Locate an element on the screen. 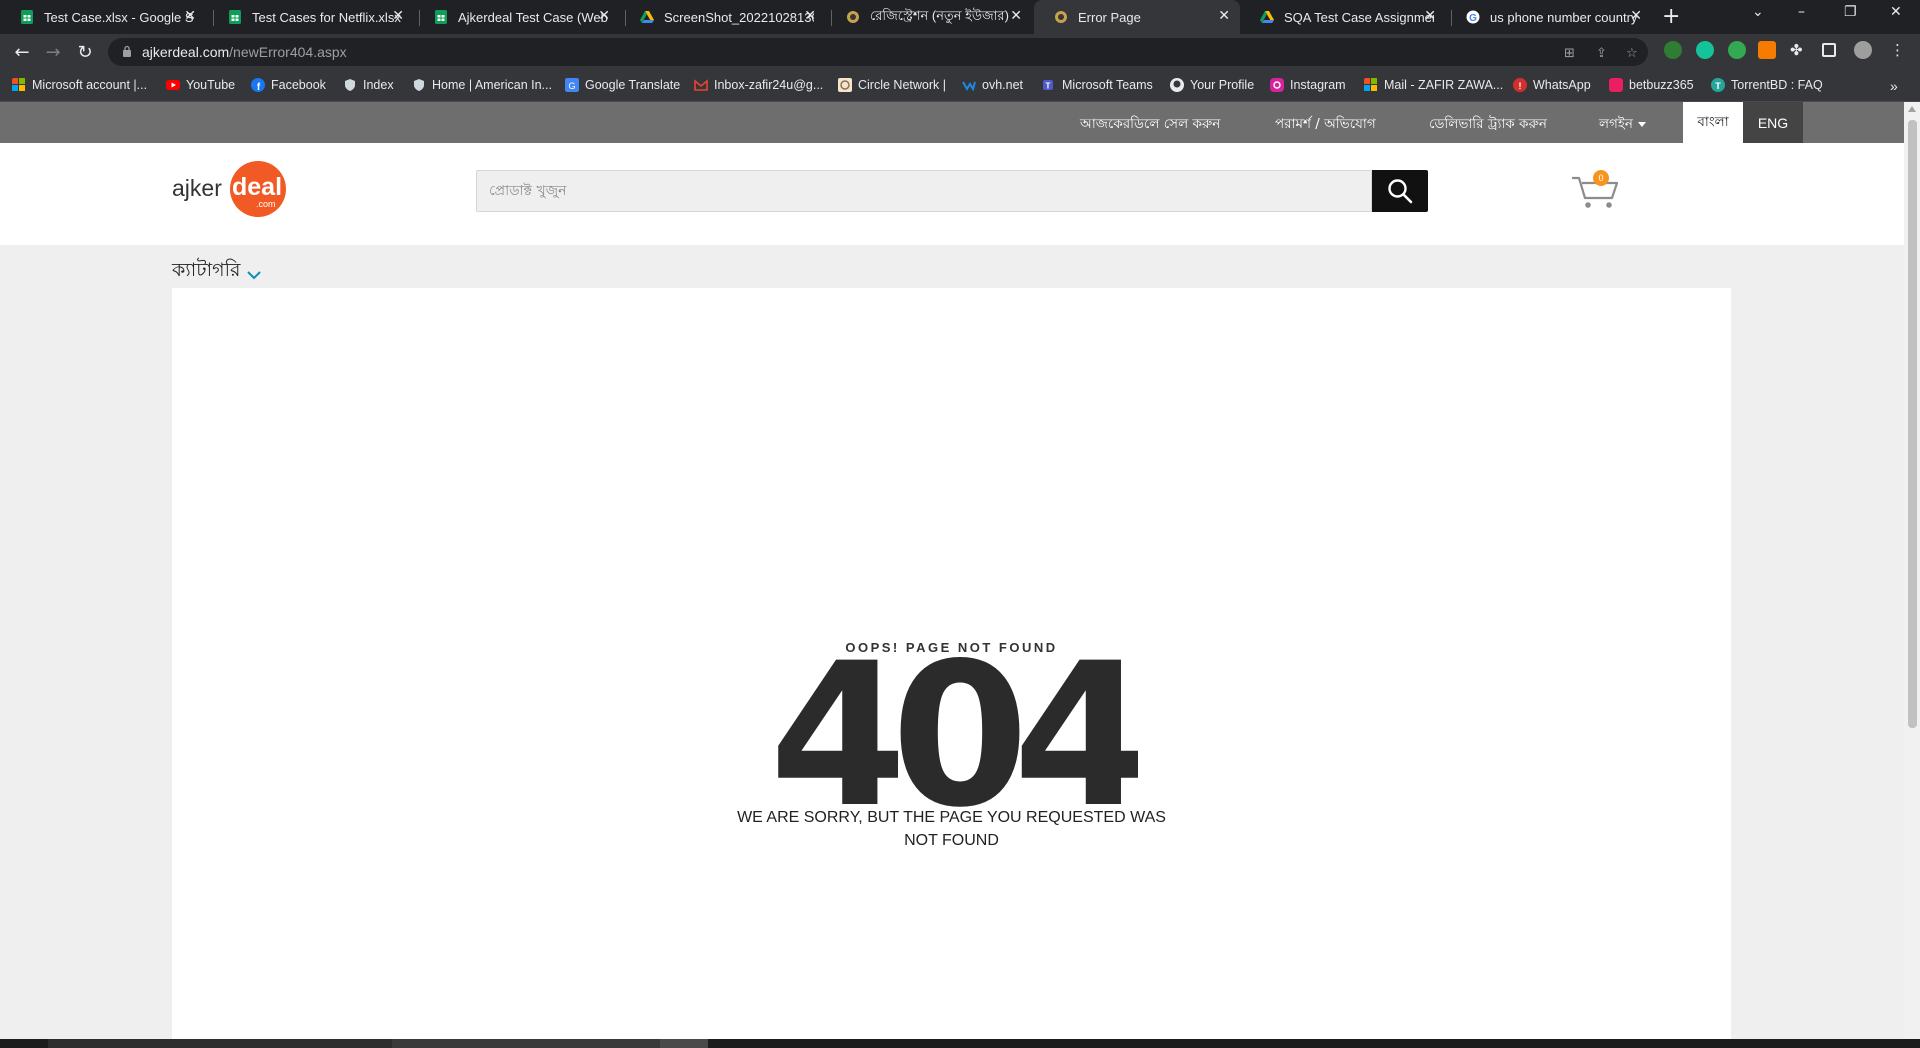 This screenshot has width=1920, height=1048. google-icon: G is located at coordinates (1473, 17).